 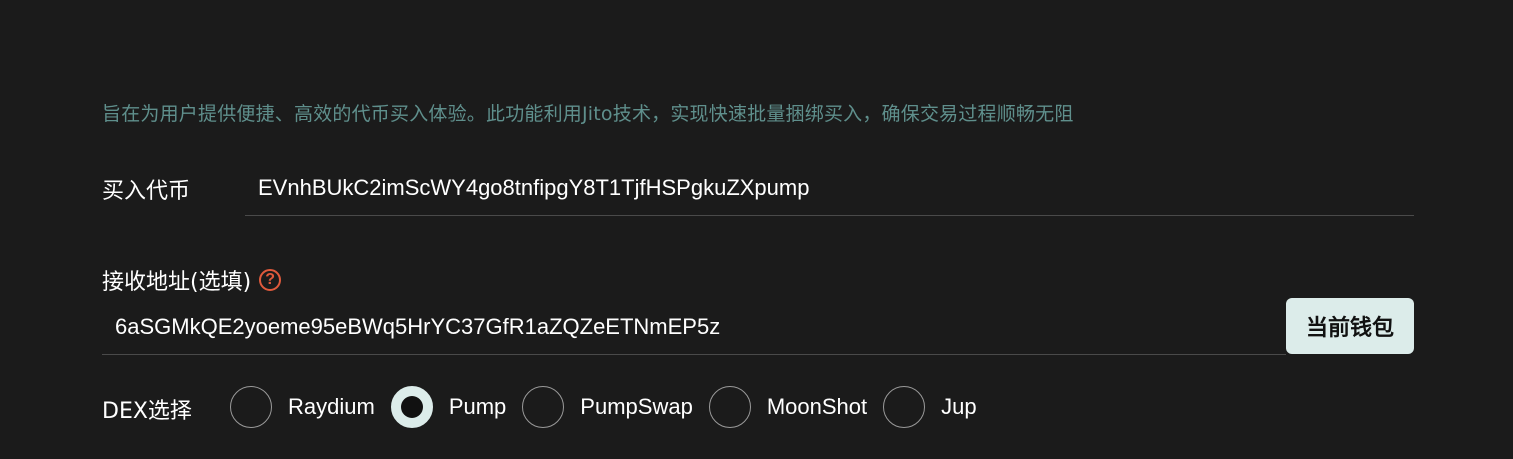 I want to click on dex-option-raydium: Raydium, so click(x=302, y=407).